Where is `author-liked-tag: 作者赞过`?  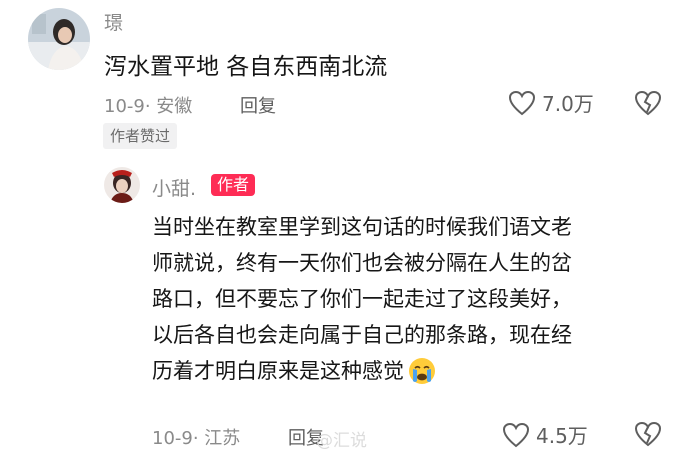 author-liked-tag: 作者赞过 is located at coordinates (140, 136).